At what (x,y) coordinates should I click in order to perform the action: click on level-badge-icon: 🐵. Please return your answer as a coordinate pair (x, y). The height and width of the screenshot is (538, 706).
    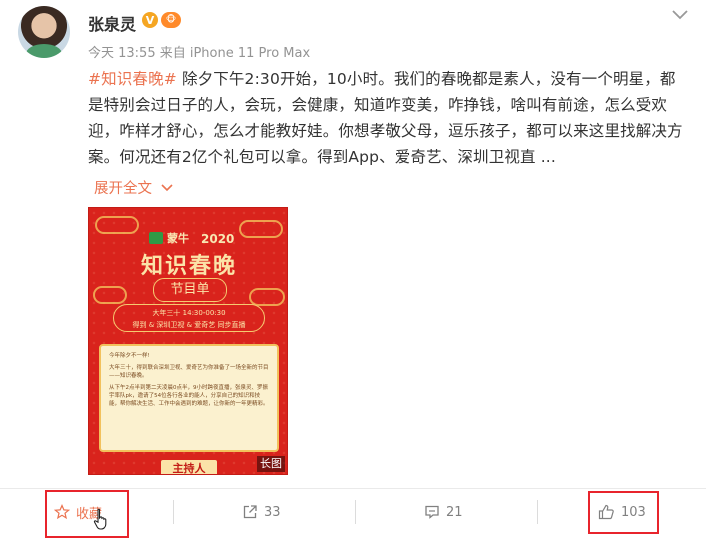
    Looking at the image, I should click on (171, 20).